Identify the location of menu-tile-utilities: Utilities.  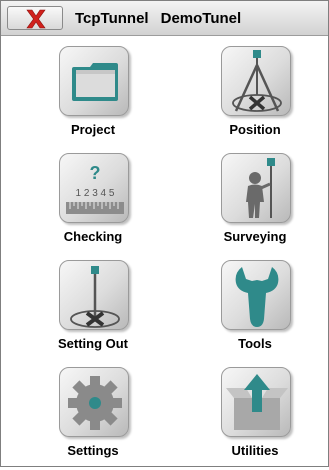
(254, 416).